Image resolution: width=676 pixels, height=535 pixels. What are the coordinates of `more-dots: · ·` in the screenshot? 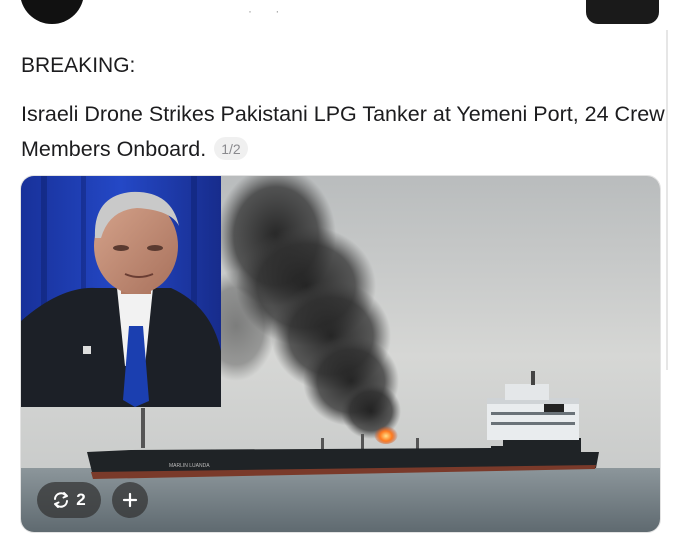 It's located at (269, 11).